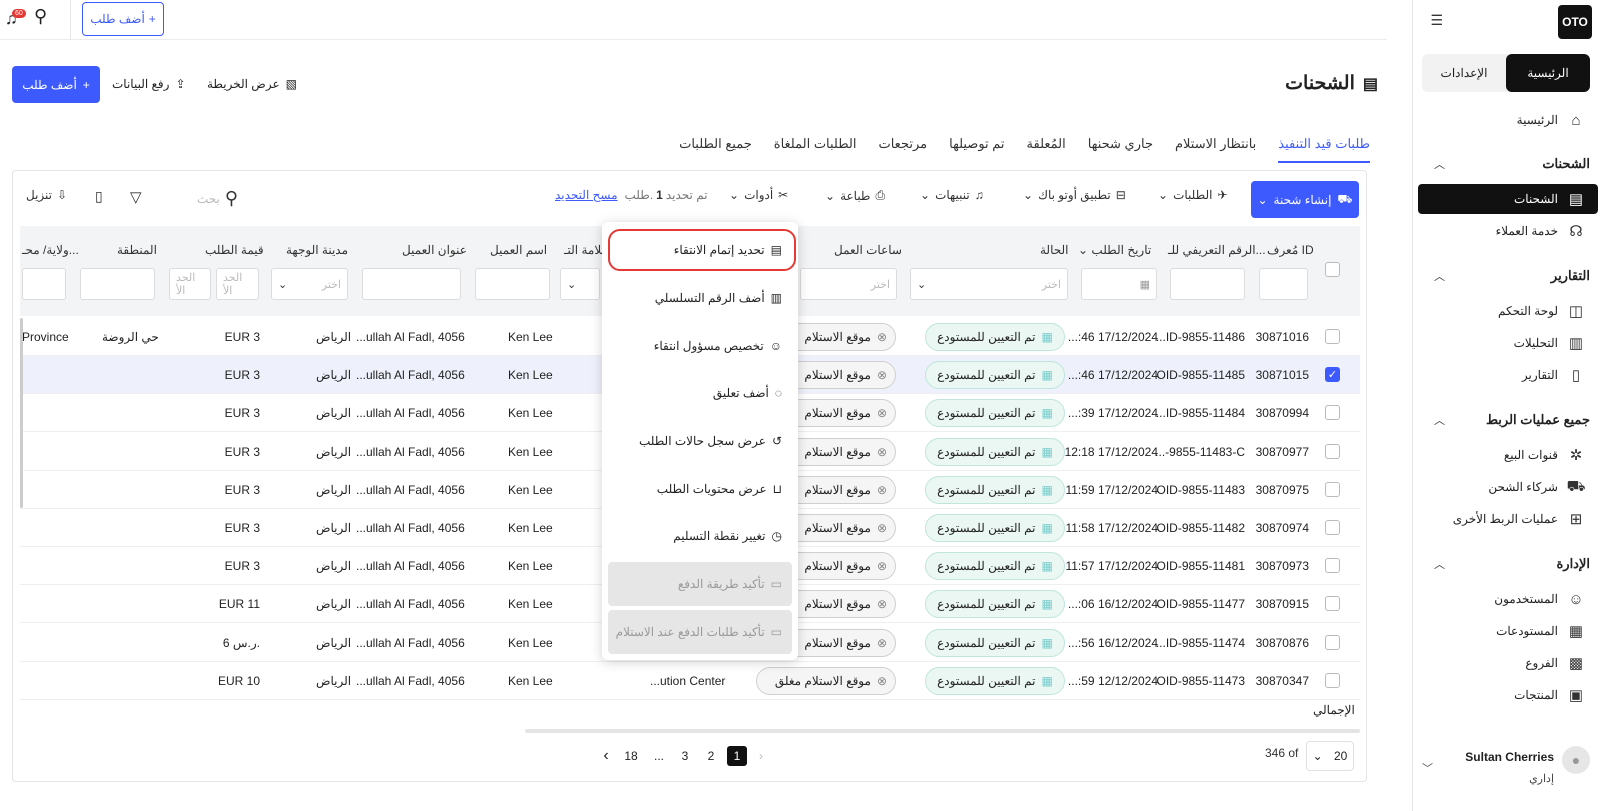  I want to click on column-address: عنوان العميل, so click(434, 250).